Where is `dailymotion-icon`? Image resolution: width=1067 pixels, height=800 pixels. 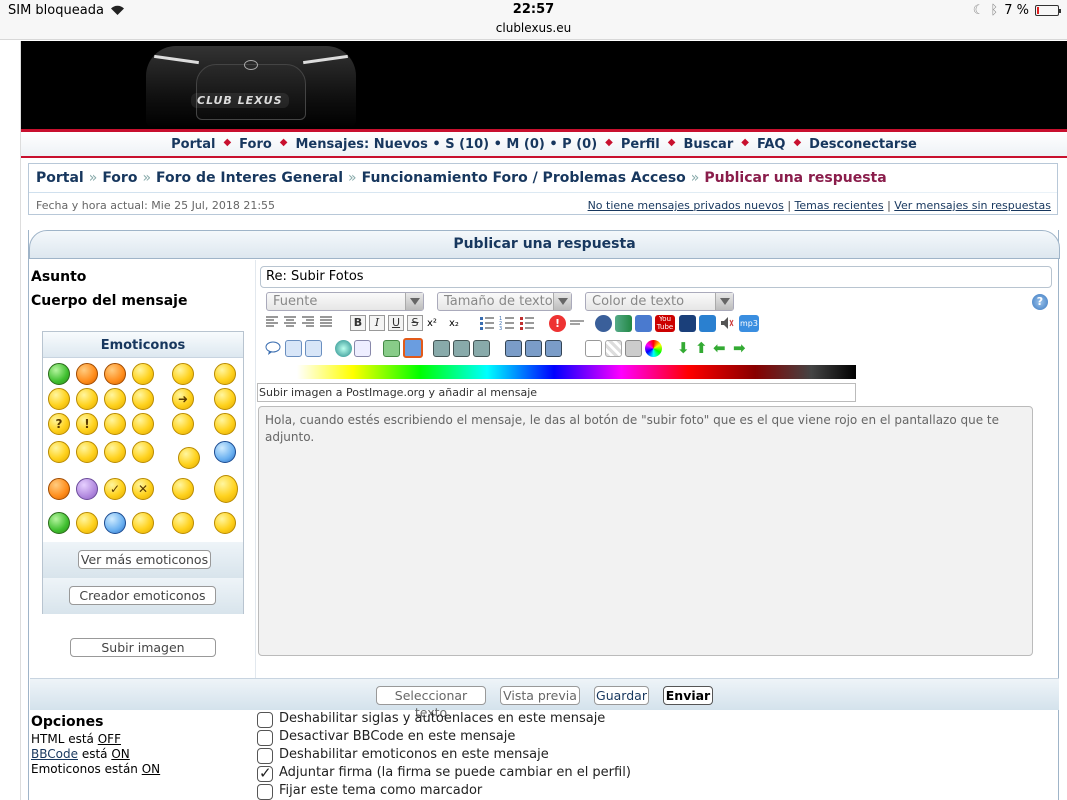 dailymotion-icon is located at coordinates (687, 323).